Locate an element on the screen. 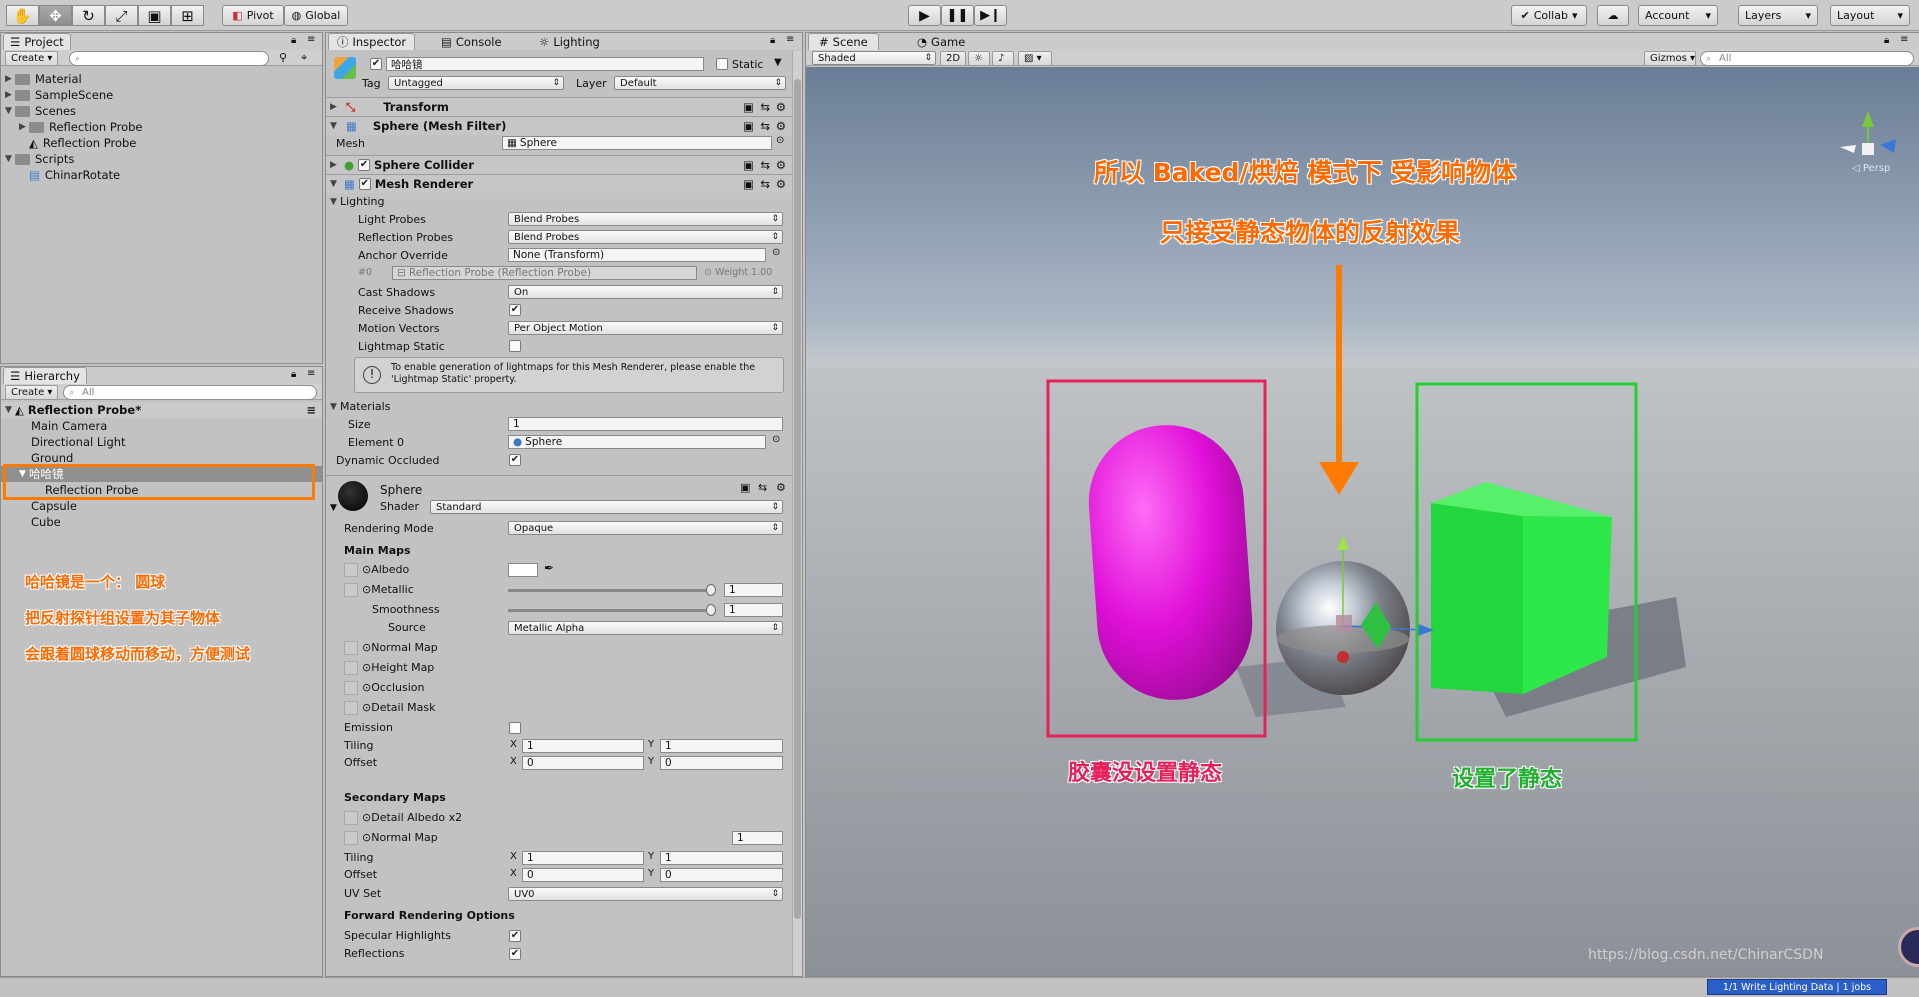 This screenshot has height=997, width=1919. project-item: ◭ Reflection Probe is located at coordinates (68, 143).